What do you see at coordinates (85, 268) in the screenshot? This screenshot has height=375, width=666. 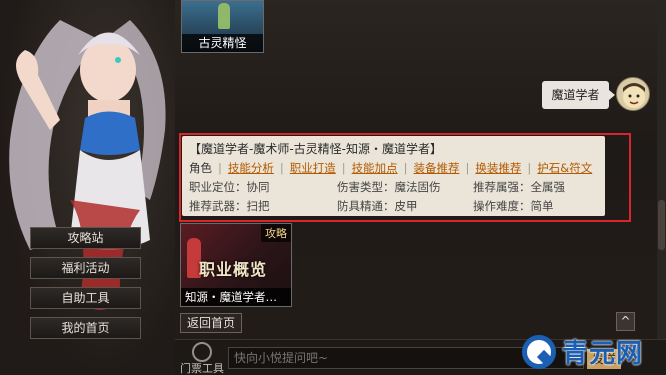 I see `menu-welfare-button: 福利活动` at bounding box center [85, 268].